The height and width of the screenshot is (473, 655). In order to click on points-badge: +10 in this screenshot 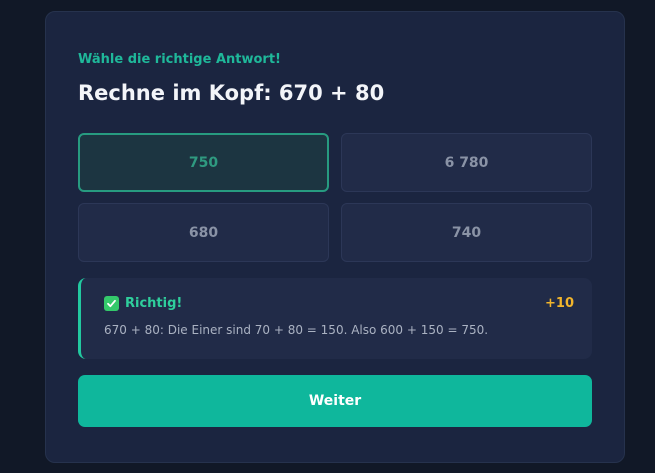, I will do `click(559, 303)`.